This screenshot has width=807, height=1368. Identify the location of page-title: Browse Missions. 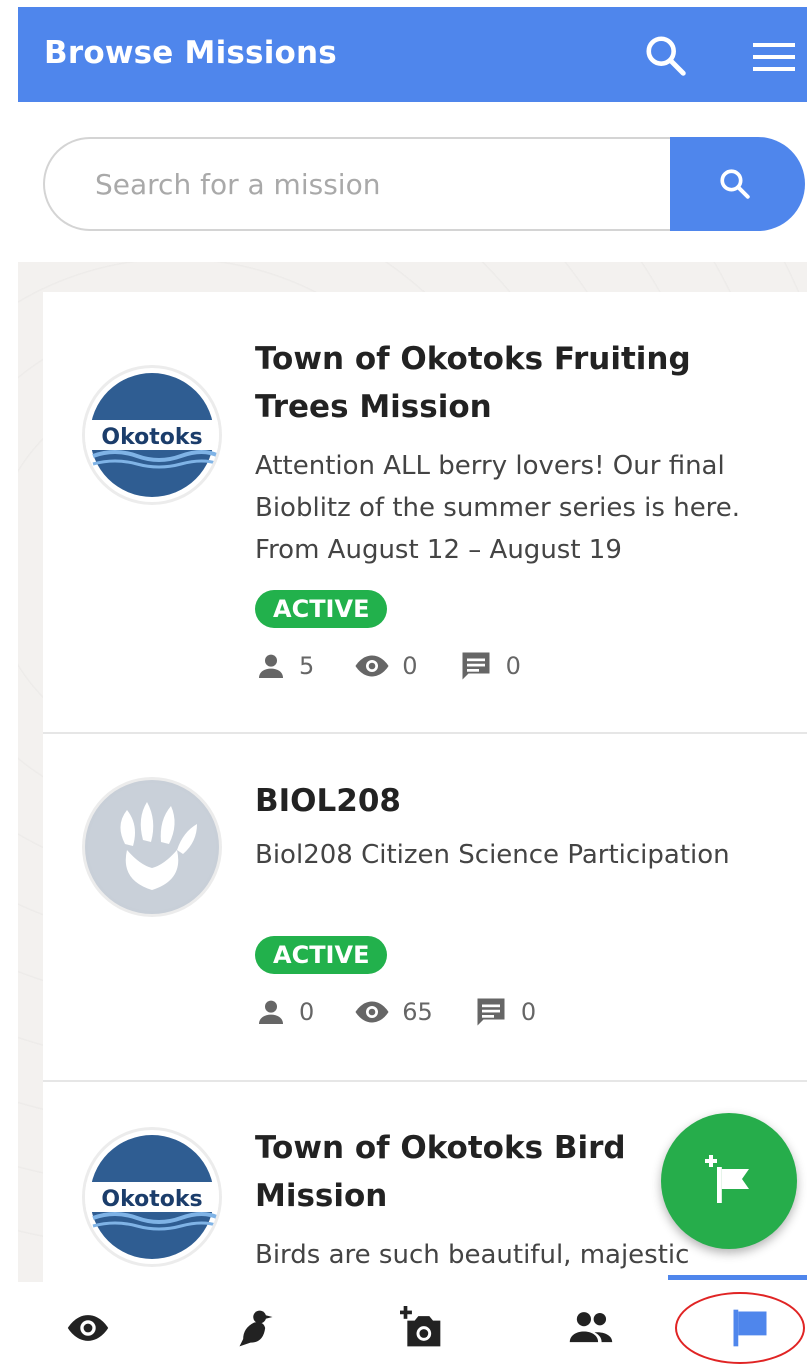
(190, 53).